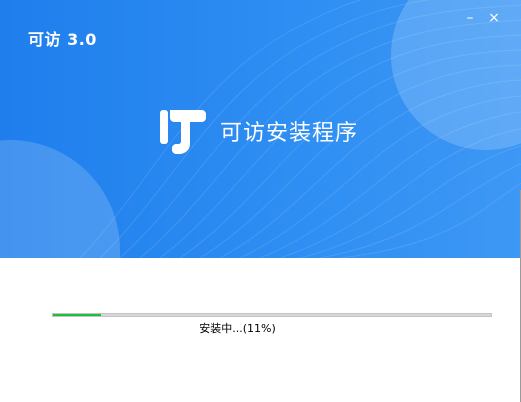 The height and width of the screenshot is (402, 521). I want to click on progress-bar-fill, so click(77, 315).